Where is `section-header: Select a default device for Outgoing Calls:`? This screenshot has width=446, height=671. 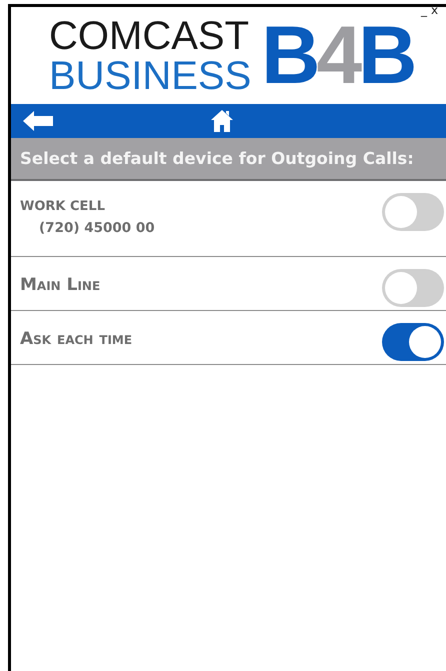
section-header: Select a default device for Outgoing Calls: is located at coordinates (228, 159).